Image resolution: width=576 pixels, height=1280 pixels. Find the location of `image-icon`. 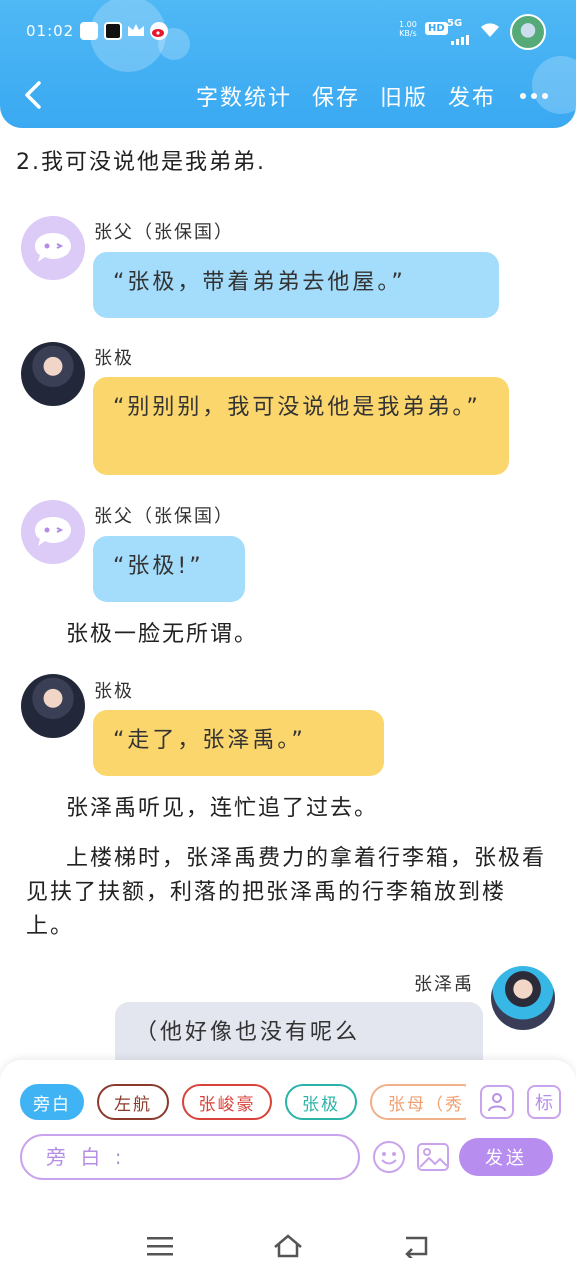

image-icon is located at coordinates (433, 1157).